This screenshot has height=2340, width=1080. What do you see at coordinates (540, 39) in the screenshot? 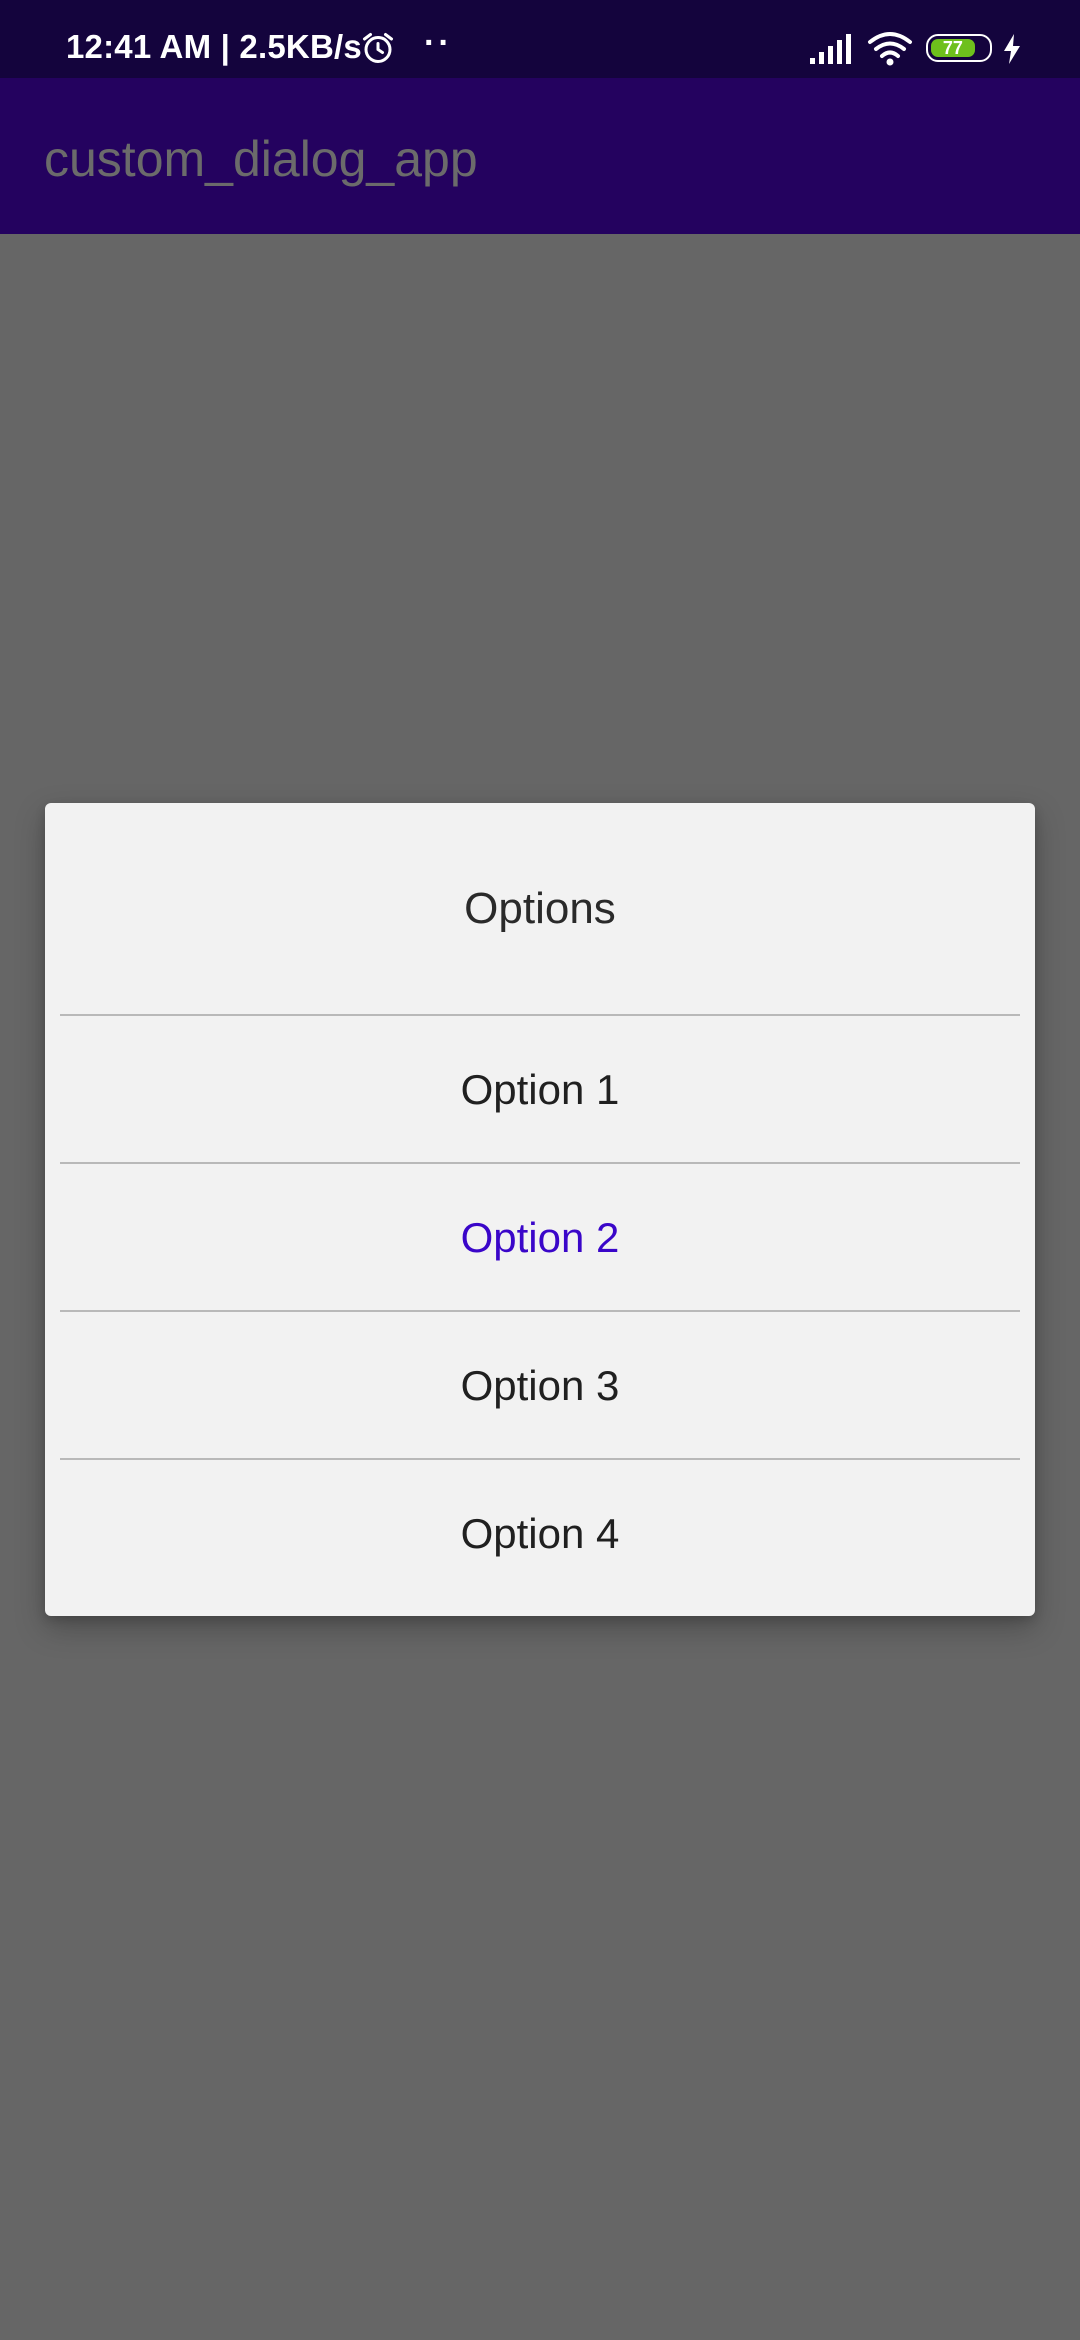
I see `status-bar: 12:41 AM | 2.5KB/s ·· 77` at bounding box center [540, 39].